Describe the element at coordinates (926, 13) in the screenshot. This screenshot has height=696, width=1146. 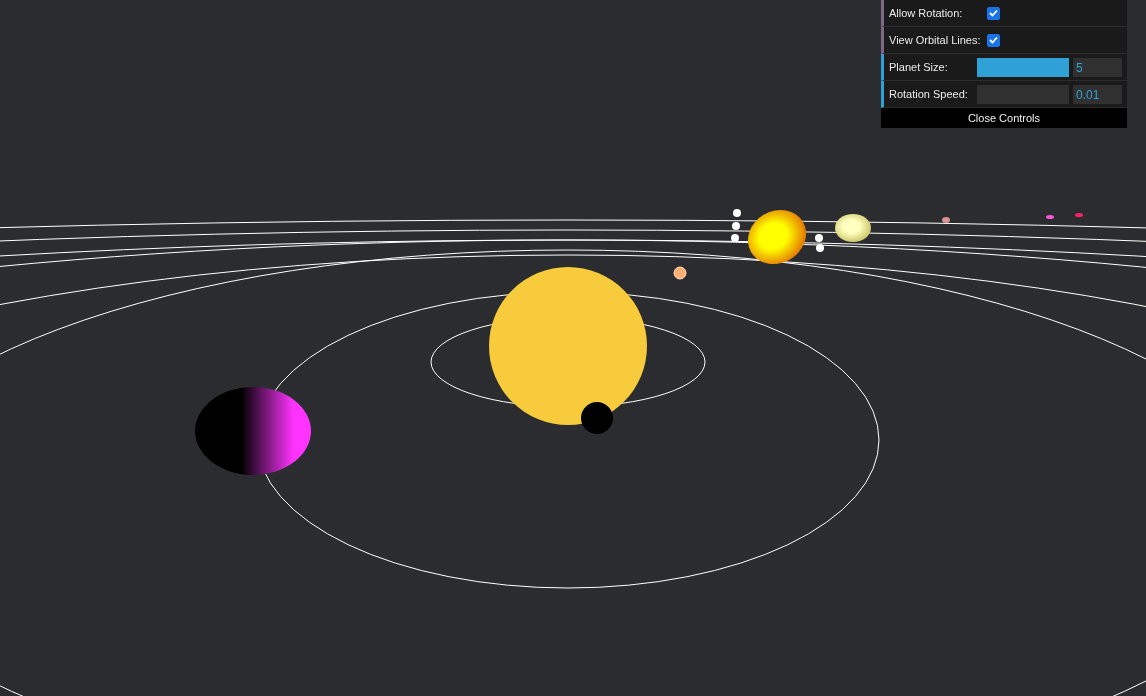
I see `control-label: Allow Rotation:` at that location.